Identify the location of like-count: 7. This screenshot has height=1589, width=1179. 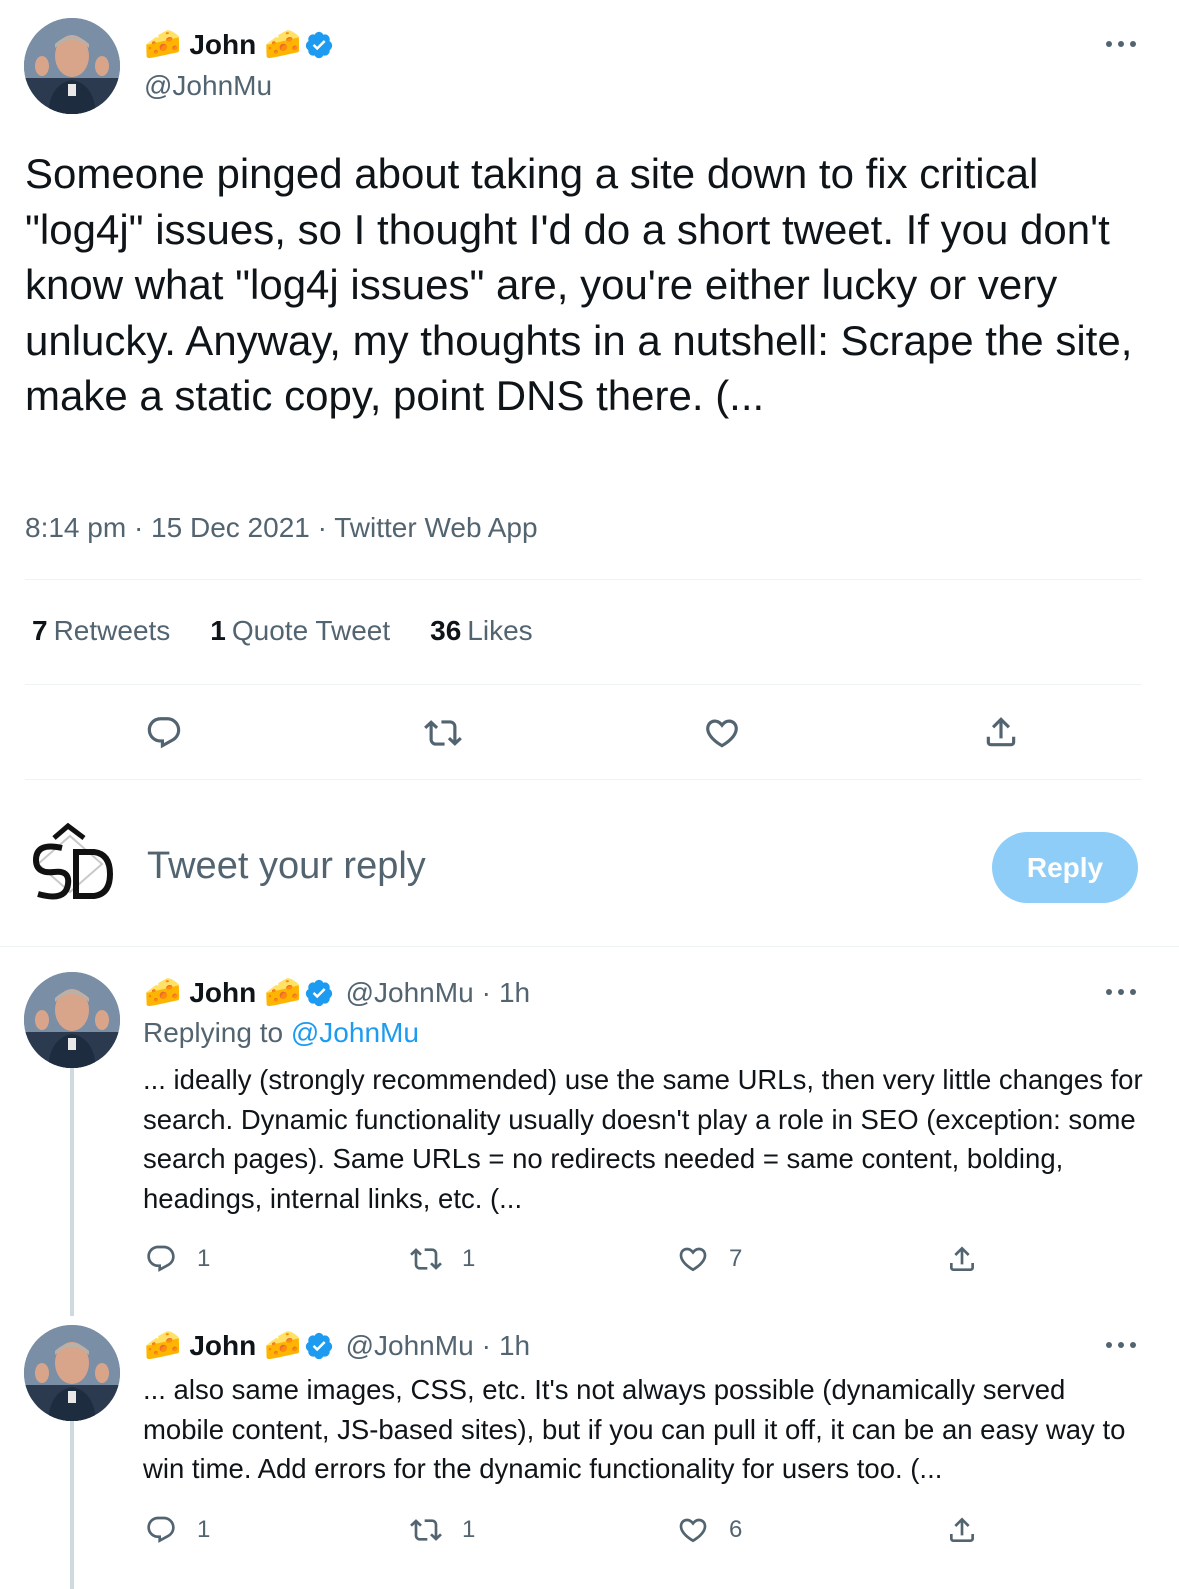
(736, 1258).